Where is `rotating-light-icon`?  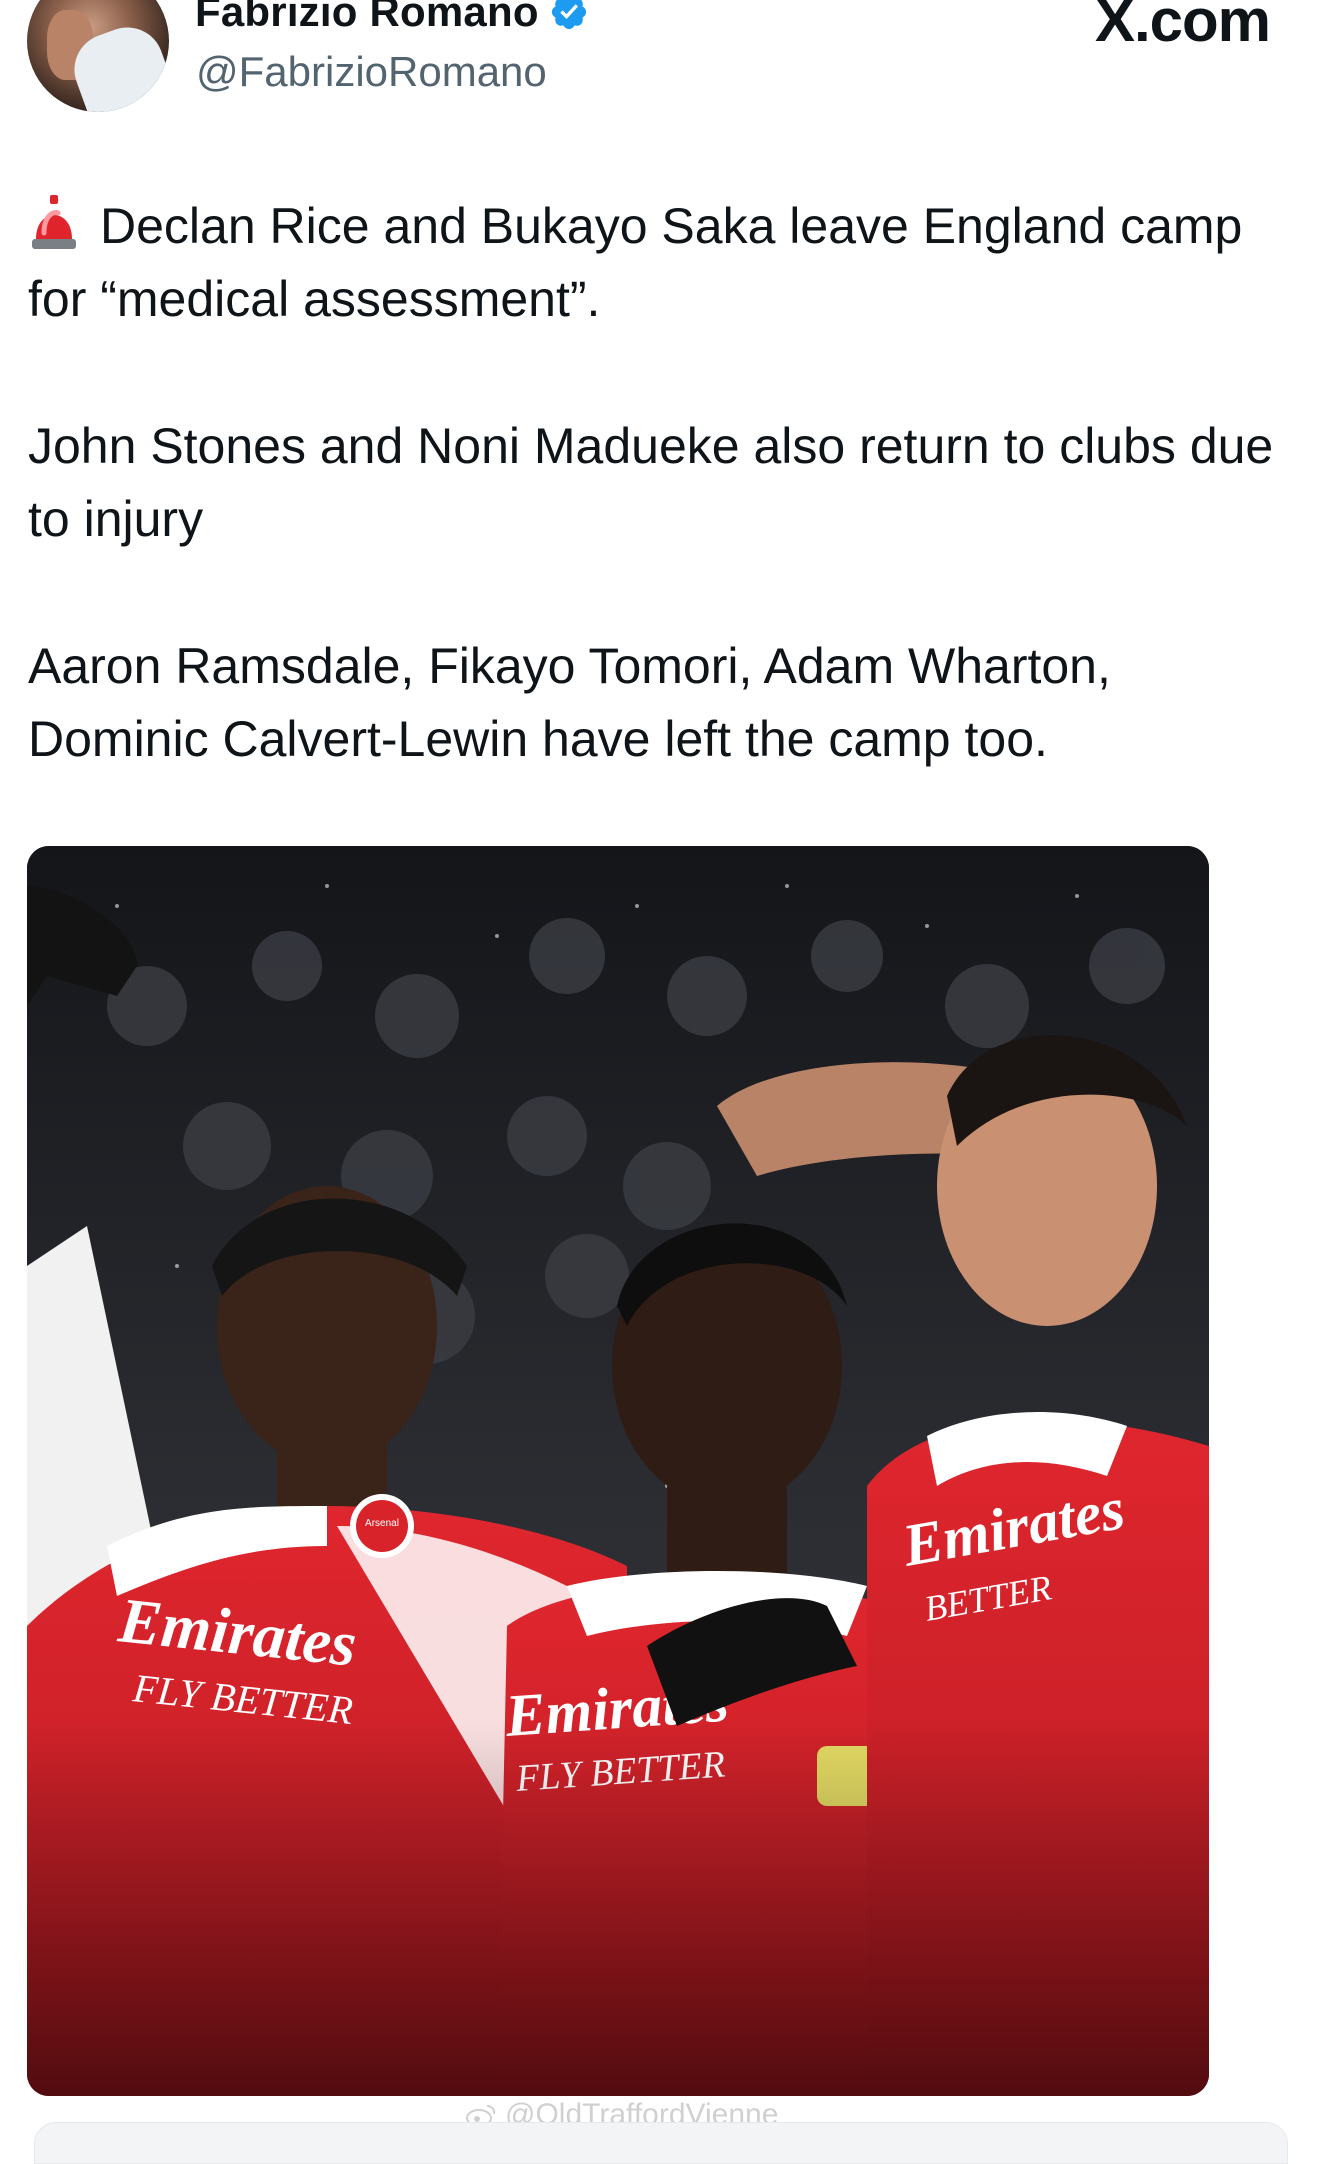 rotating-light-icon is located at coordinates (54, 222).